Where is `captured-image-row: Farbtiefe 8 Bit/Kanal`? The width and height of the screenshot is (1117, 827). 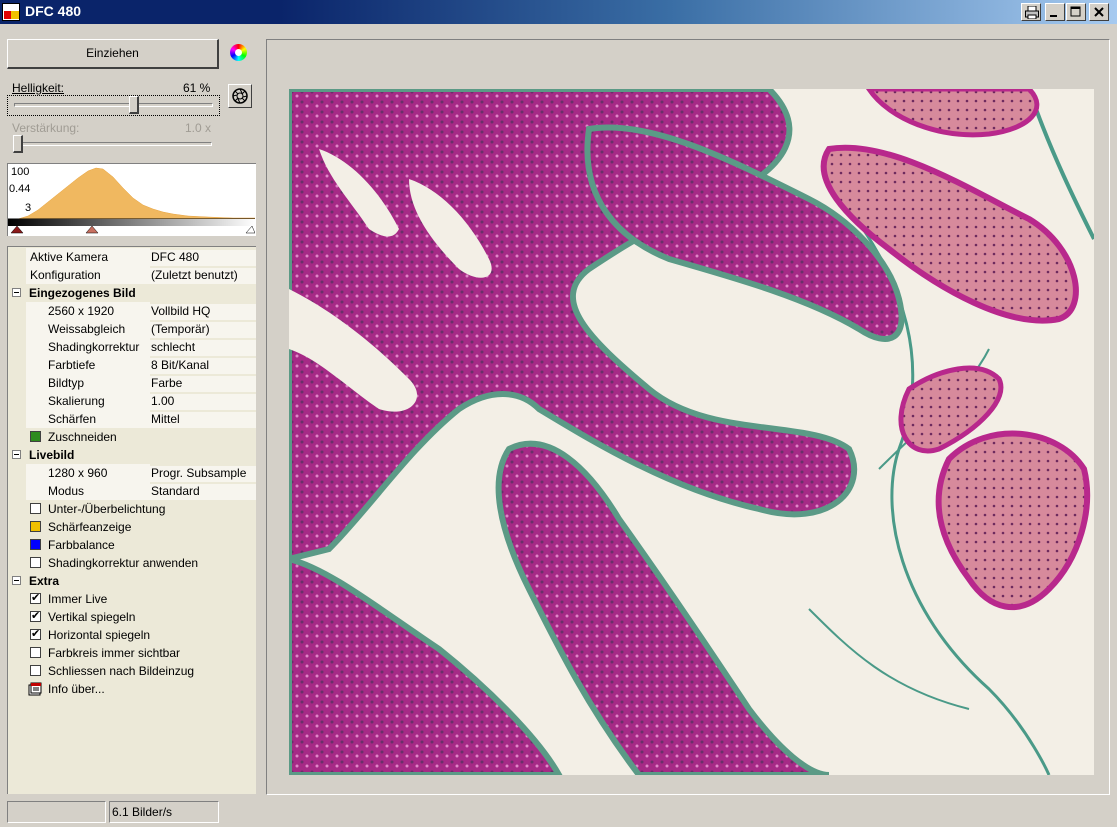
captured-image-row: Farbtiefe 8 Bit/Kanal is located at coordinates (132, 365).